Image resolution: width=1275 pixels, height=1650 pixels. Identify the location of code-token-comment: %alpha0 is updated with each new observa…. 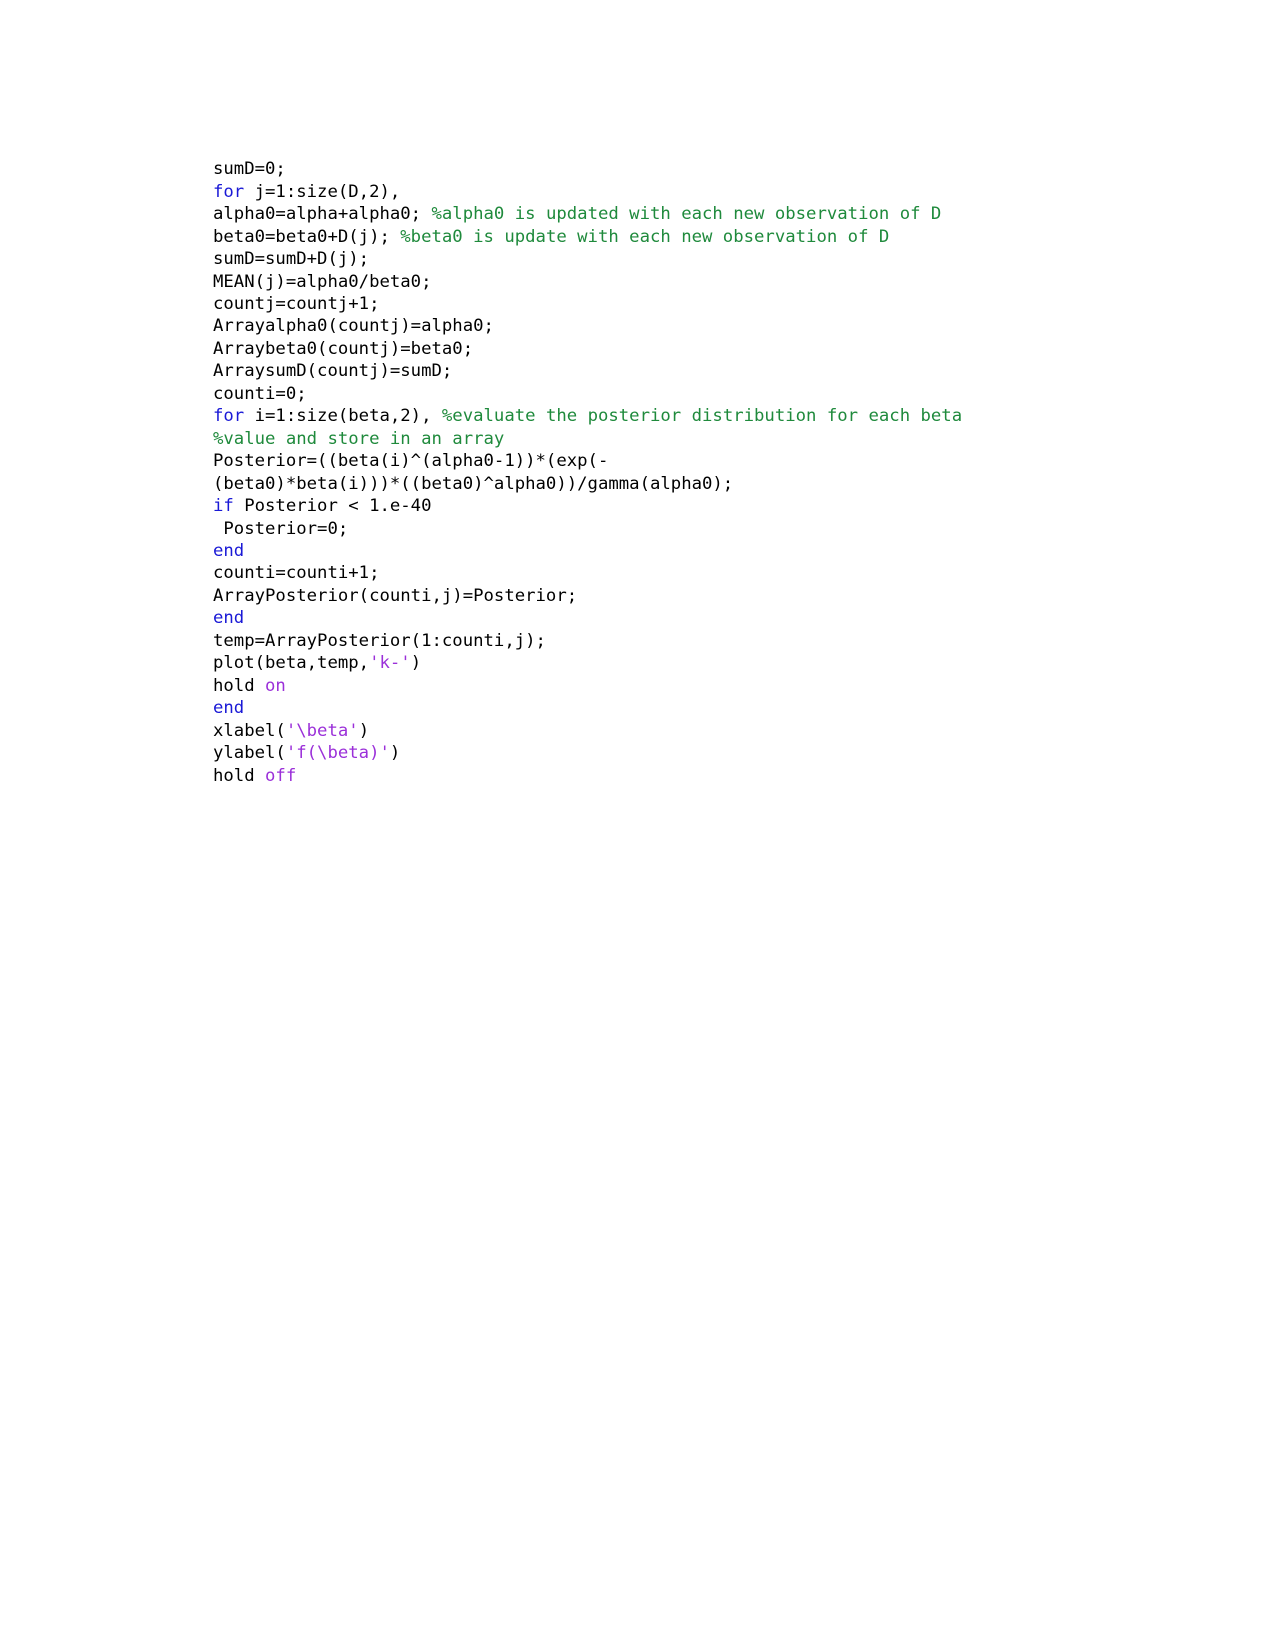
(686, 214).